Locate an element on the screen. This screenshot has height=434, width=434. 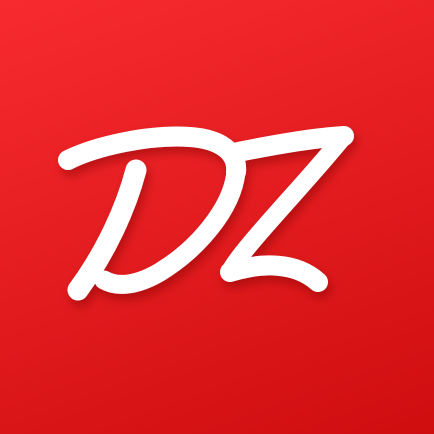
letter-d-top-stroke is located at coordinates (152, 154).